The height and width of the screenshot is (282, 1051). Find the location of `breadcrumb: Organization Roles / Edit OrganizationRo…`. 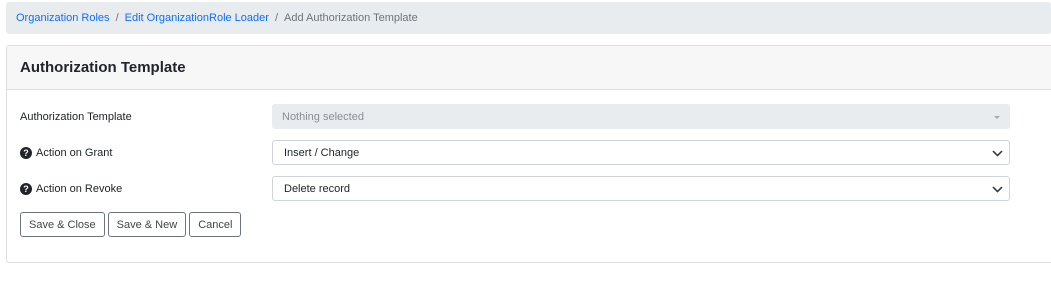

breadcrumb: Organization Roles / Edit OrganizationRo… is located at coordinates (528, 18).